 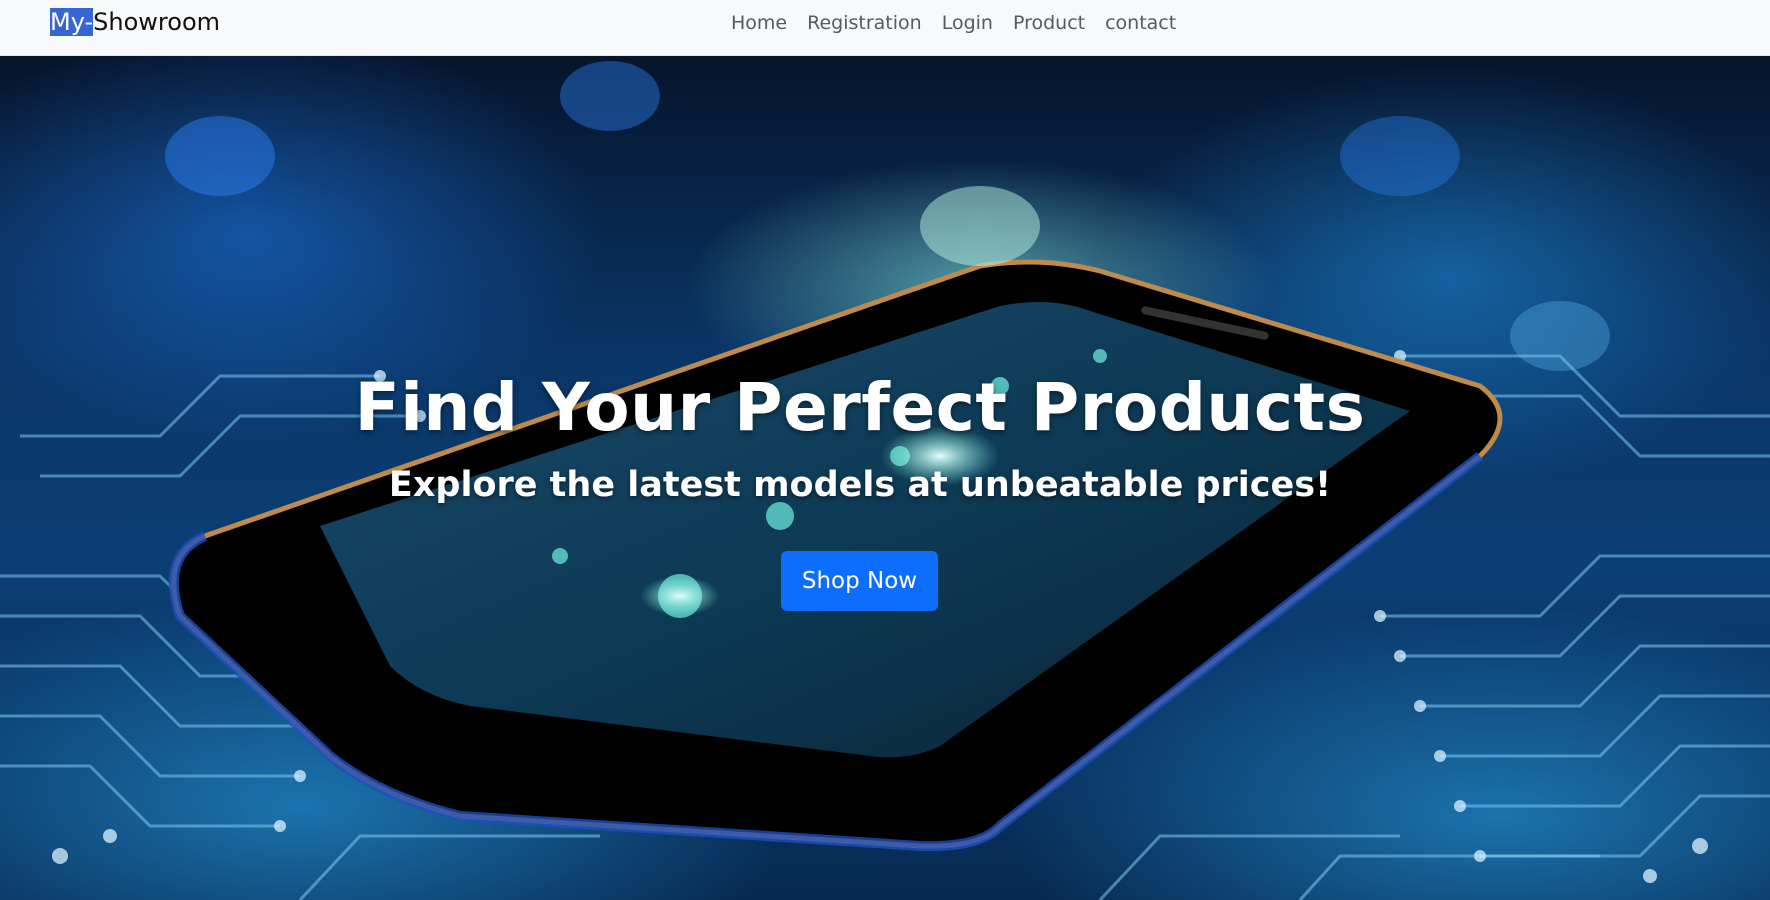 What do you see at coordinates (759, 23) in the screenshot?
I see `nav-link-home: Home` at bounding box center [759, 23].